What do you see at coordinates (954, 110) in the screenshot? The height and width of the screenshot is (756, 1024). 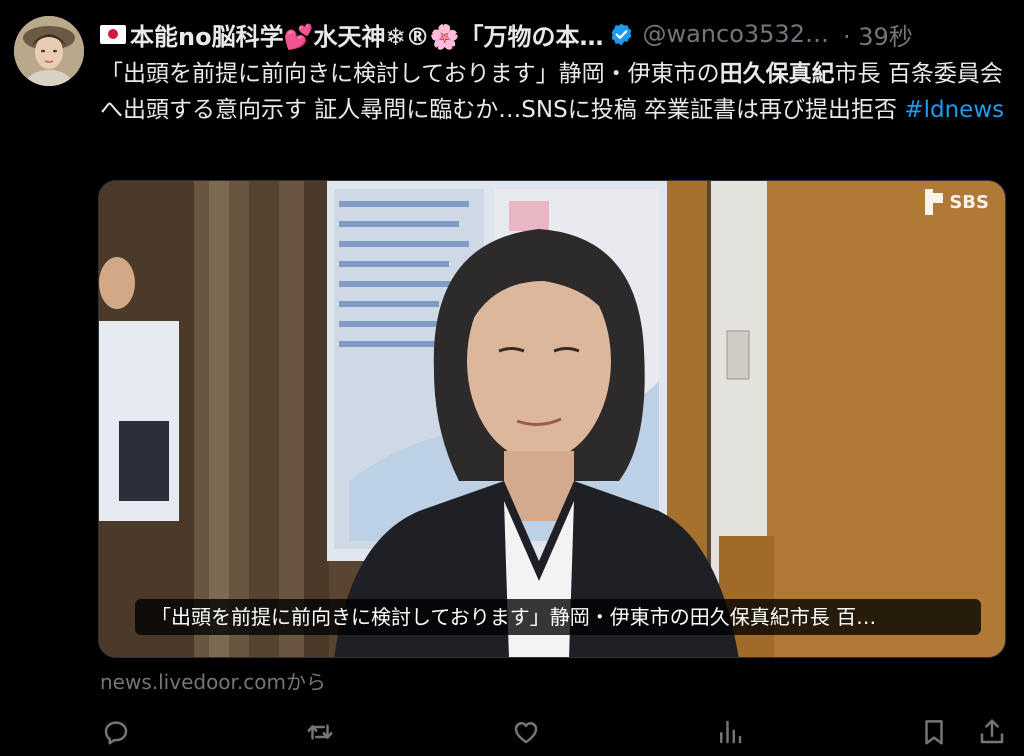 I see `hashtag-link: #ldnews` at bounding box center [954, 110].